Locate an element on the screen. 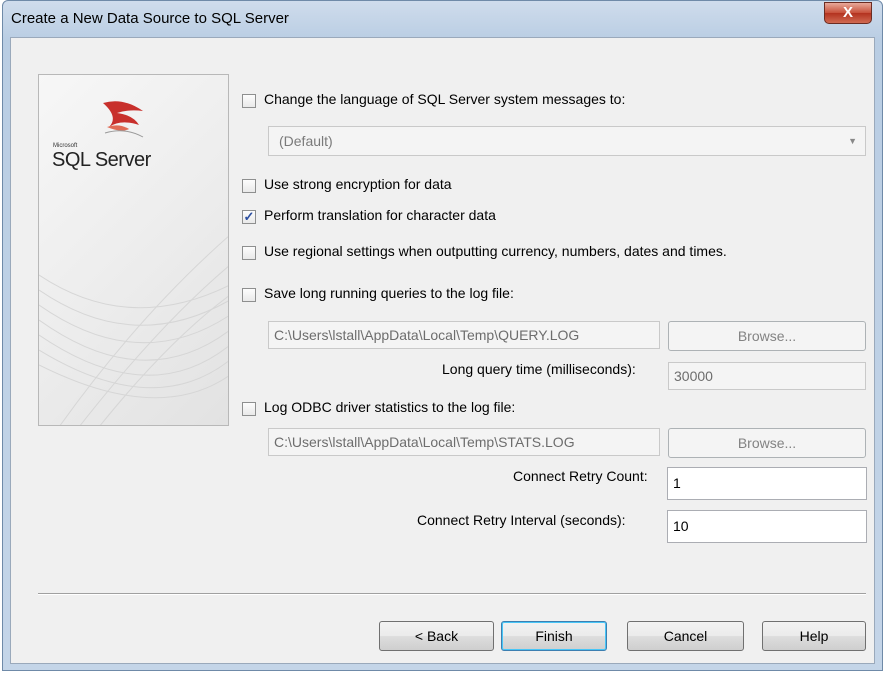  connect-retry-count-field: 1 is located at coordinates (767, 483).